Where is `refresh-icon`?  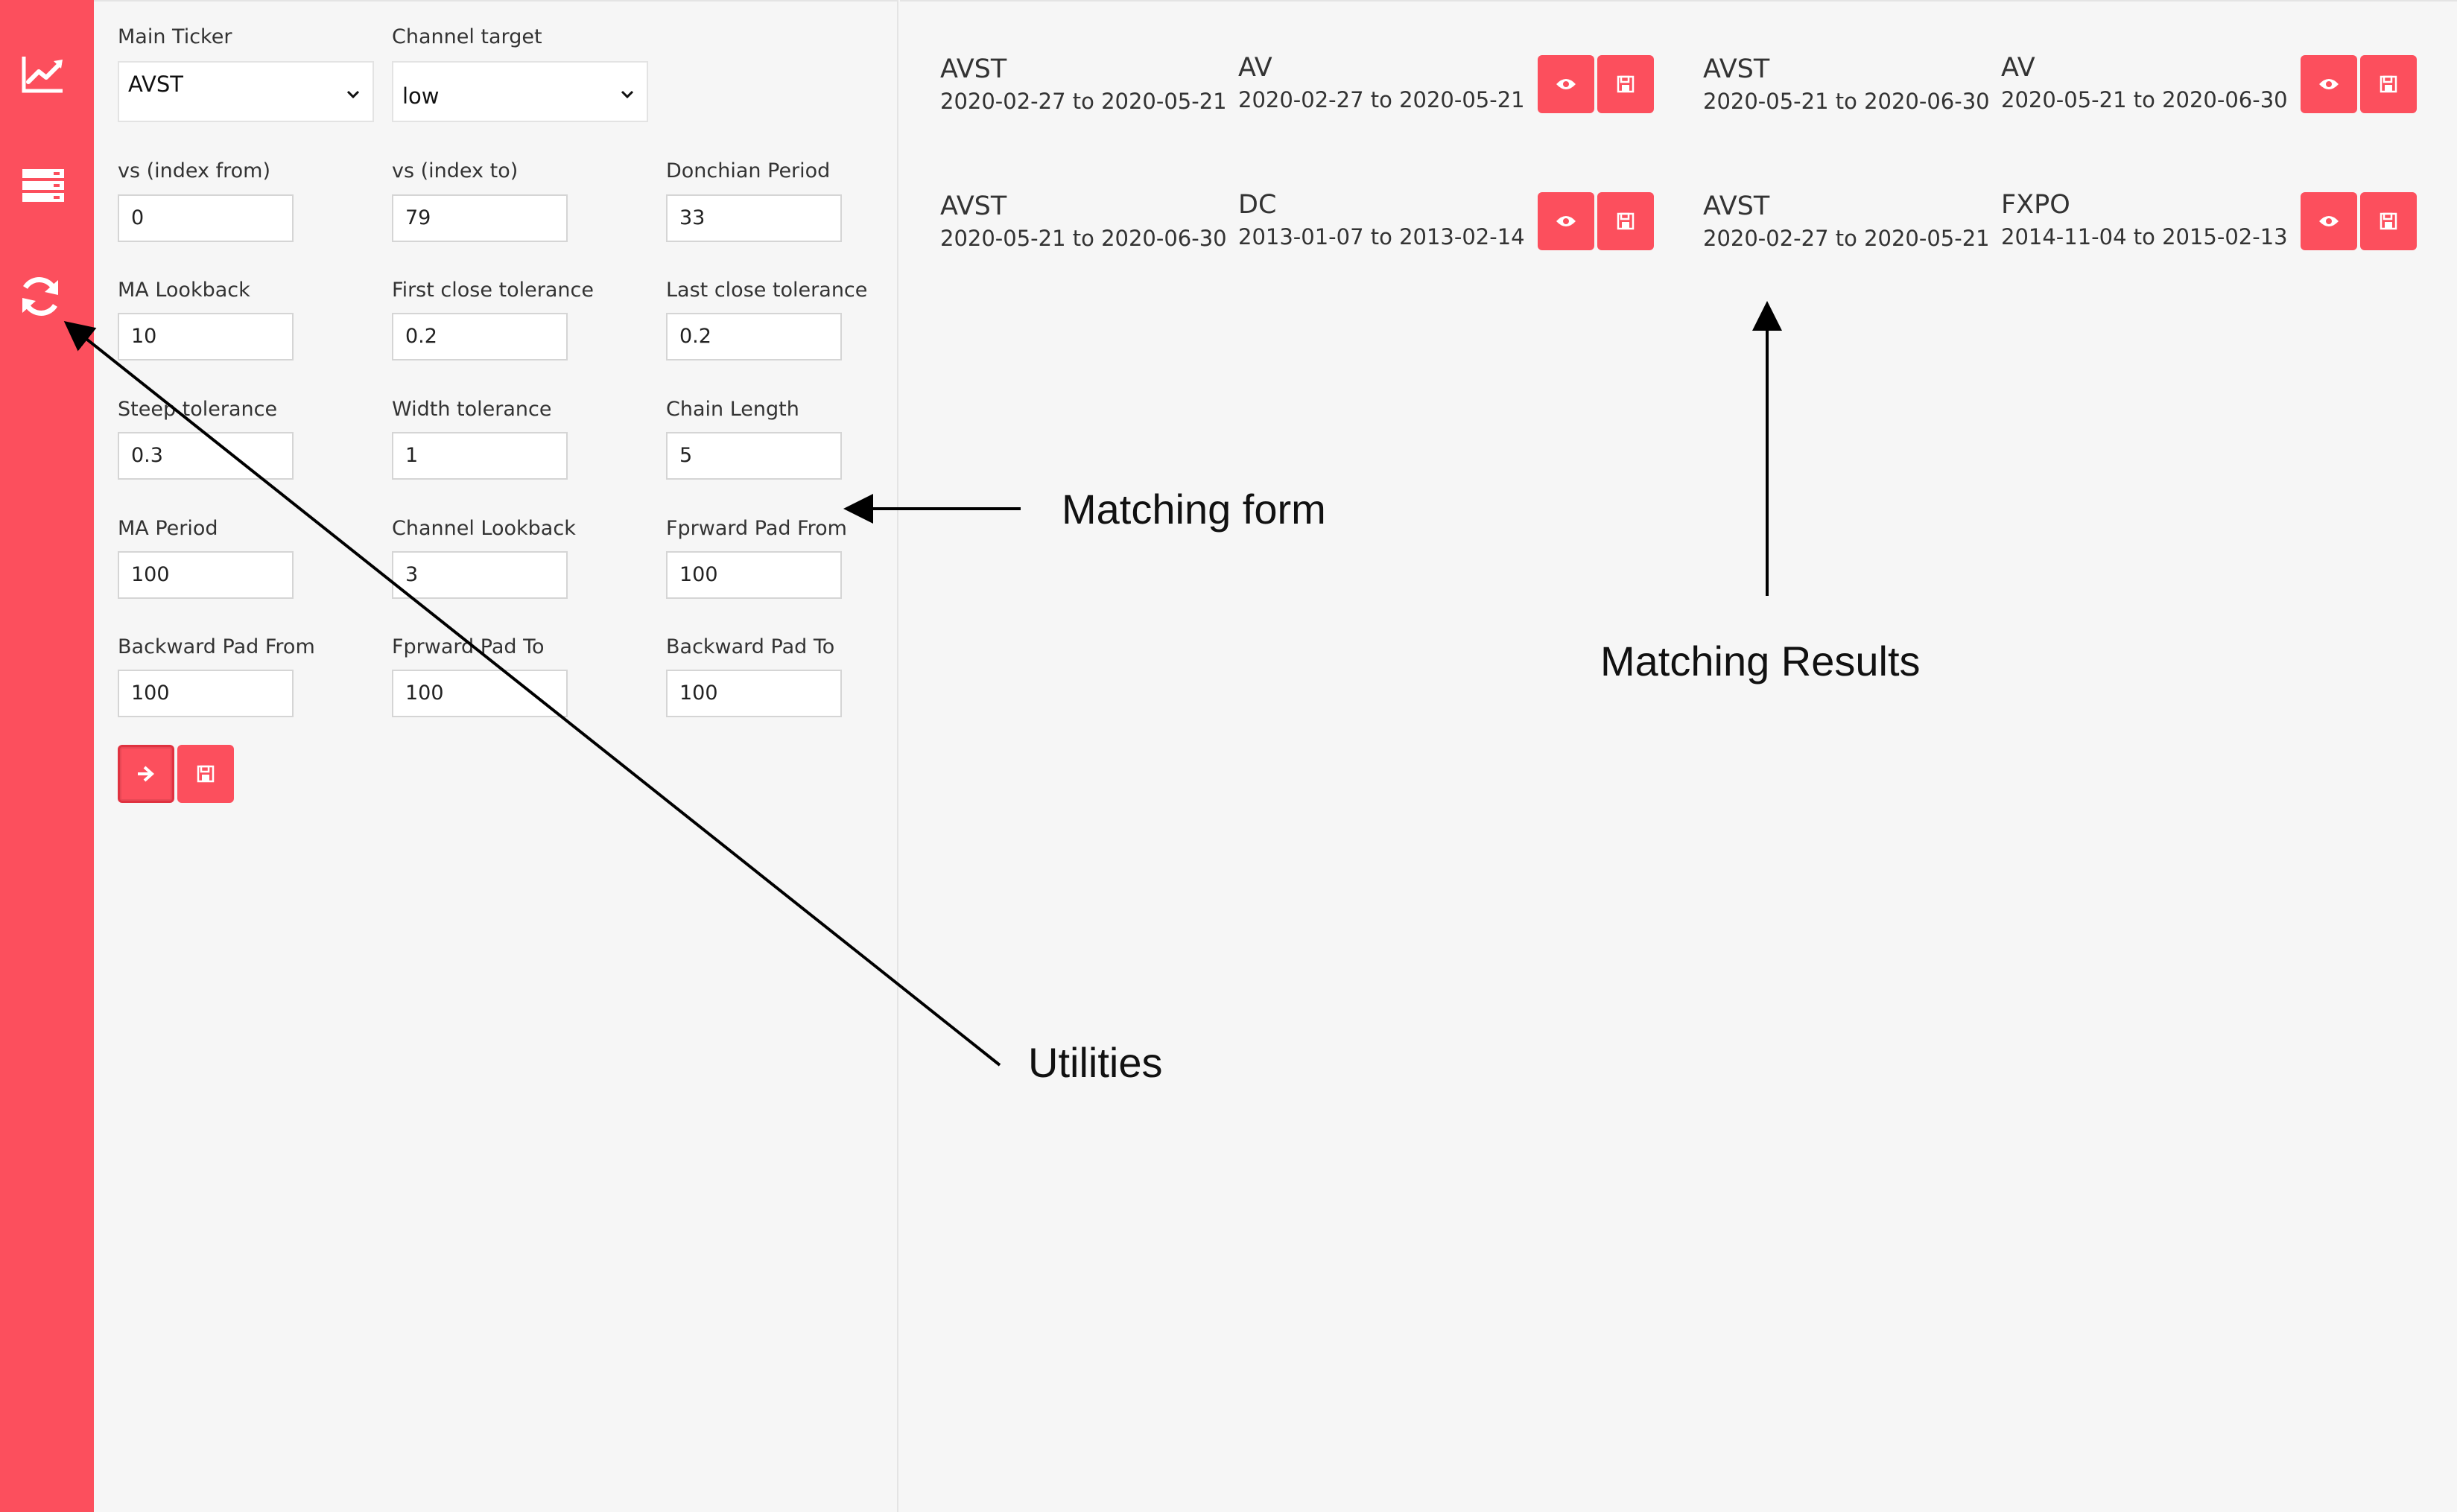
refresh-icon is located at coordinates (40, 296).